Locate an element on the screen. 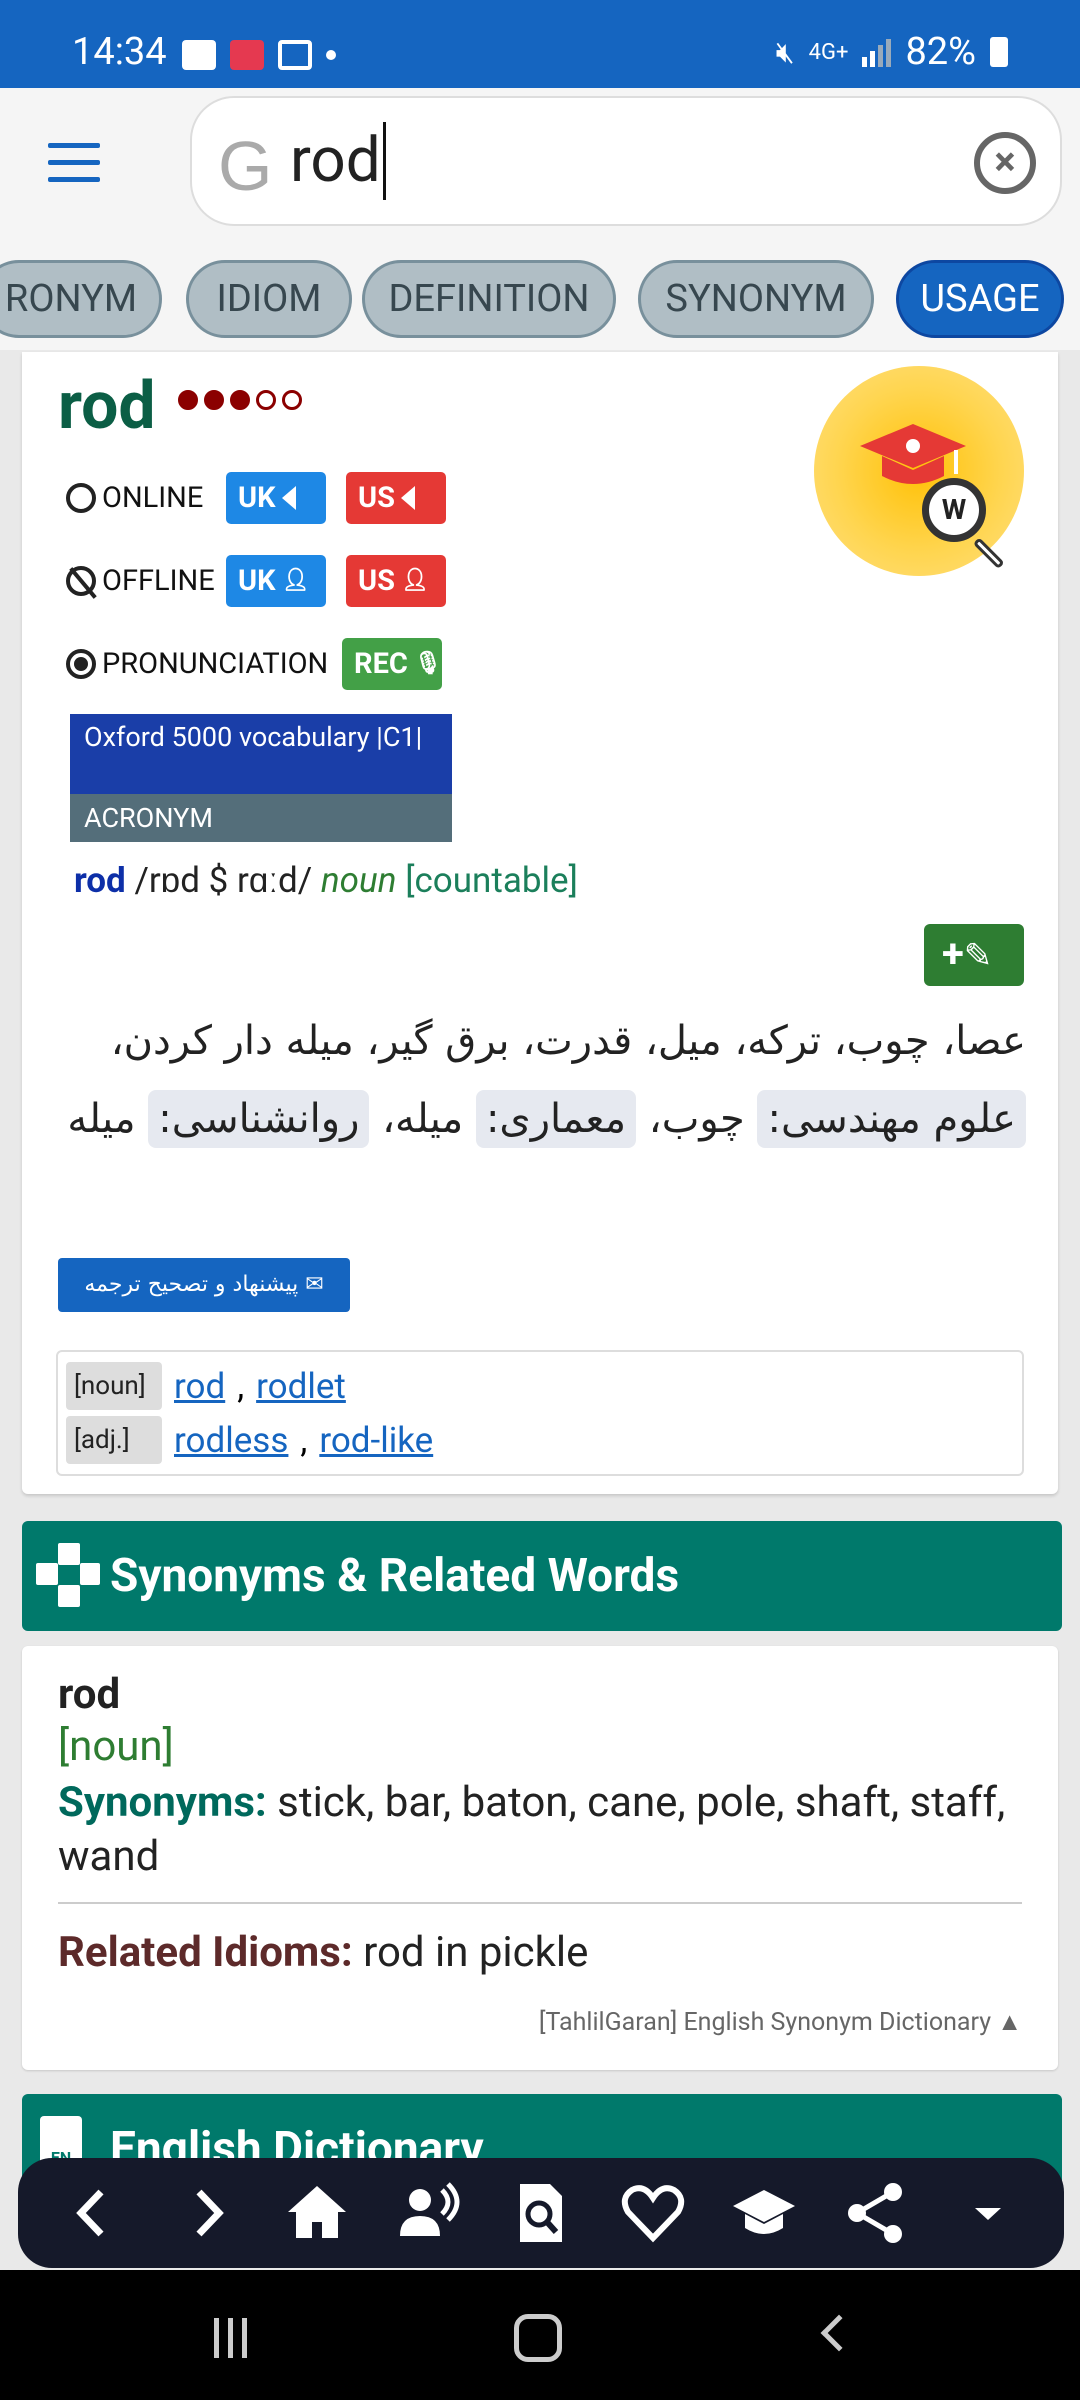  synonyms-title: Synonyms & Related Words is located at coordinates (395, 1576).